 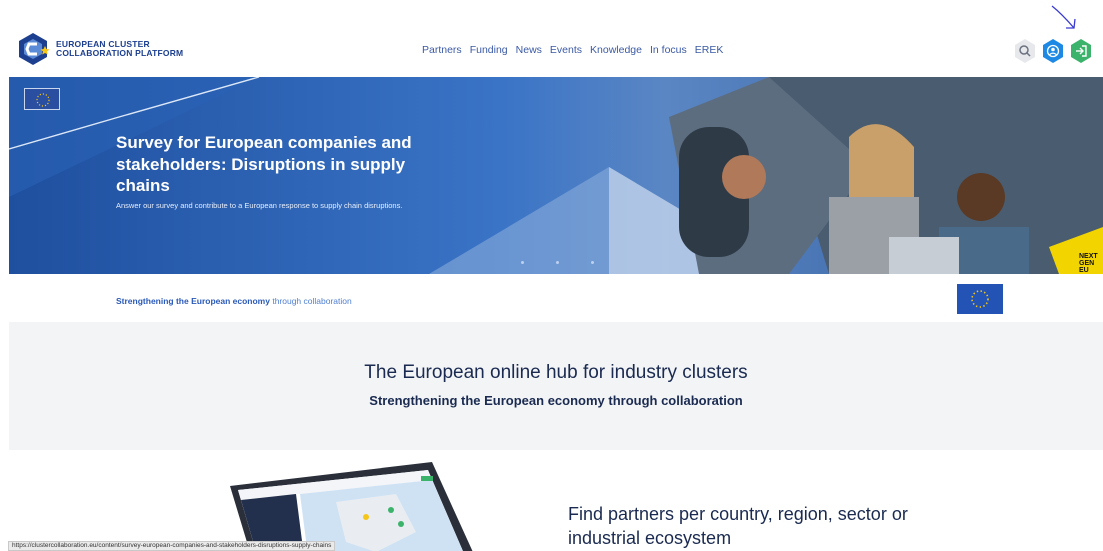 What do you see at coordinates (529, 50) in the screenshot?
I see `nav-news: News` at bounding box center [529, 50].